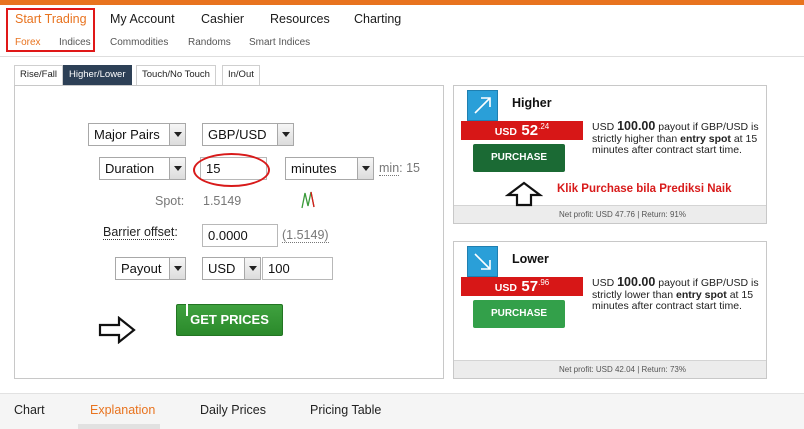 This screenshot has width=804, height=429. I want to click on text-cursor, so click(187, 310).